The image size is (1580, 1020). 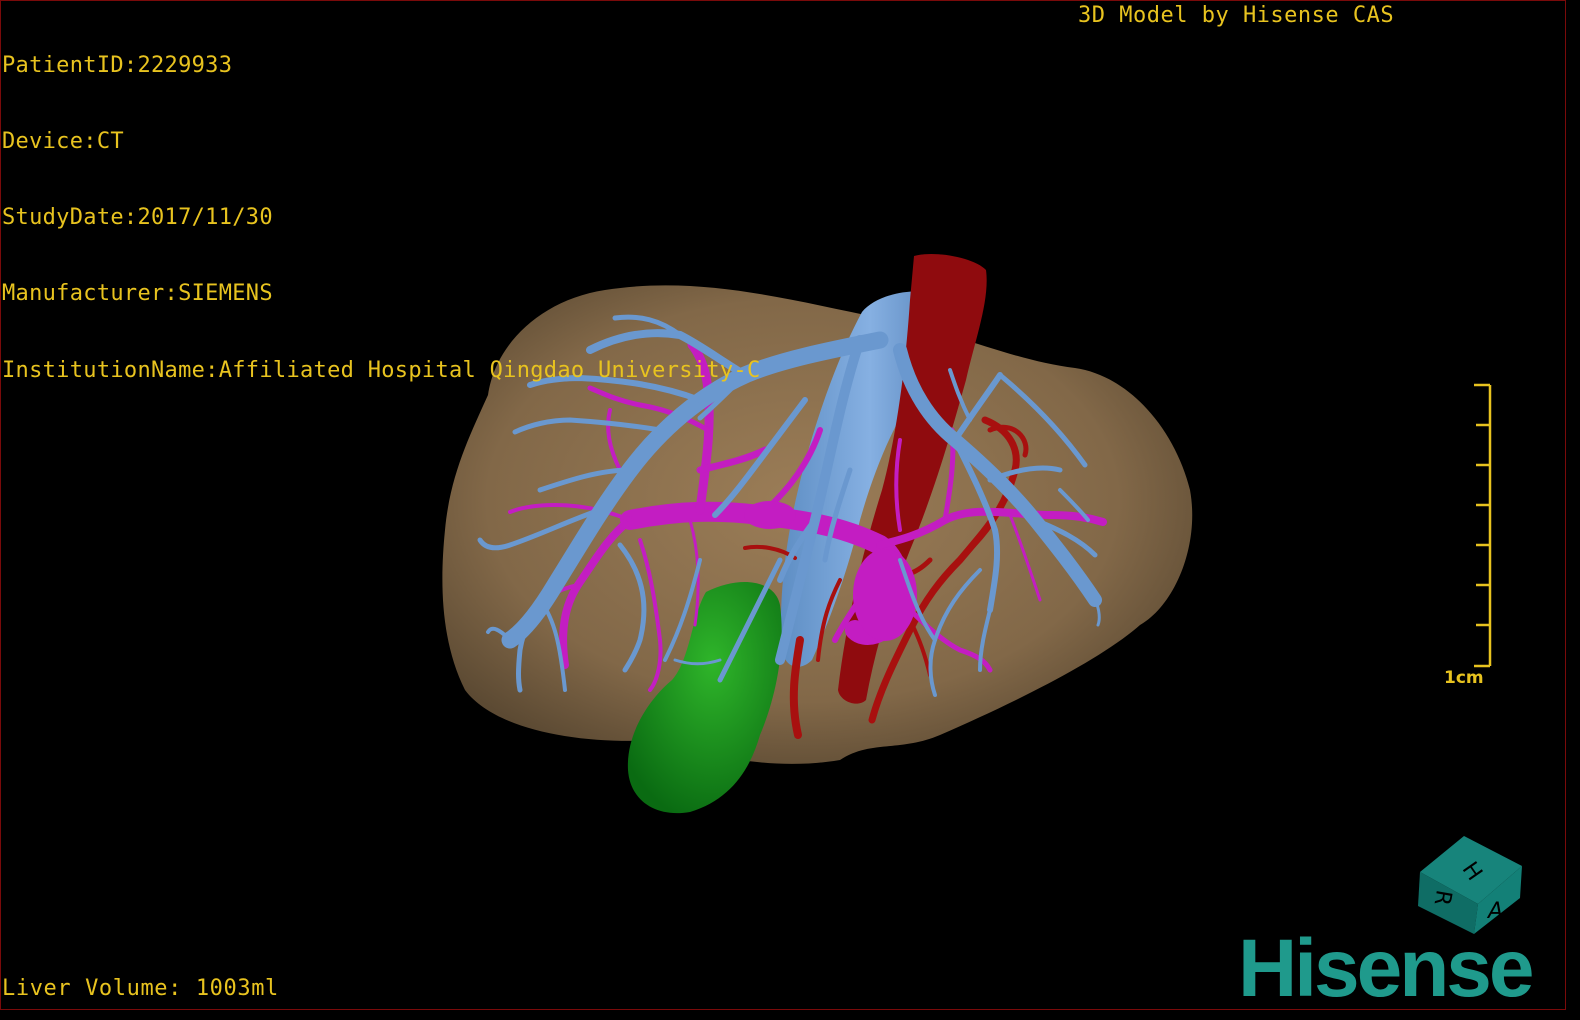 I want to click on orientation-cube-icon: H R A, so click(x=1470, y=884).